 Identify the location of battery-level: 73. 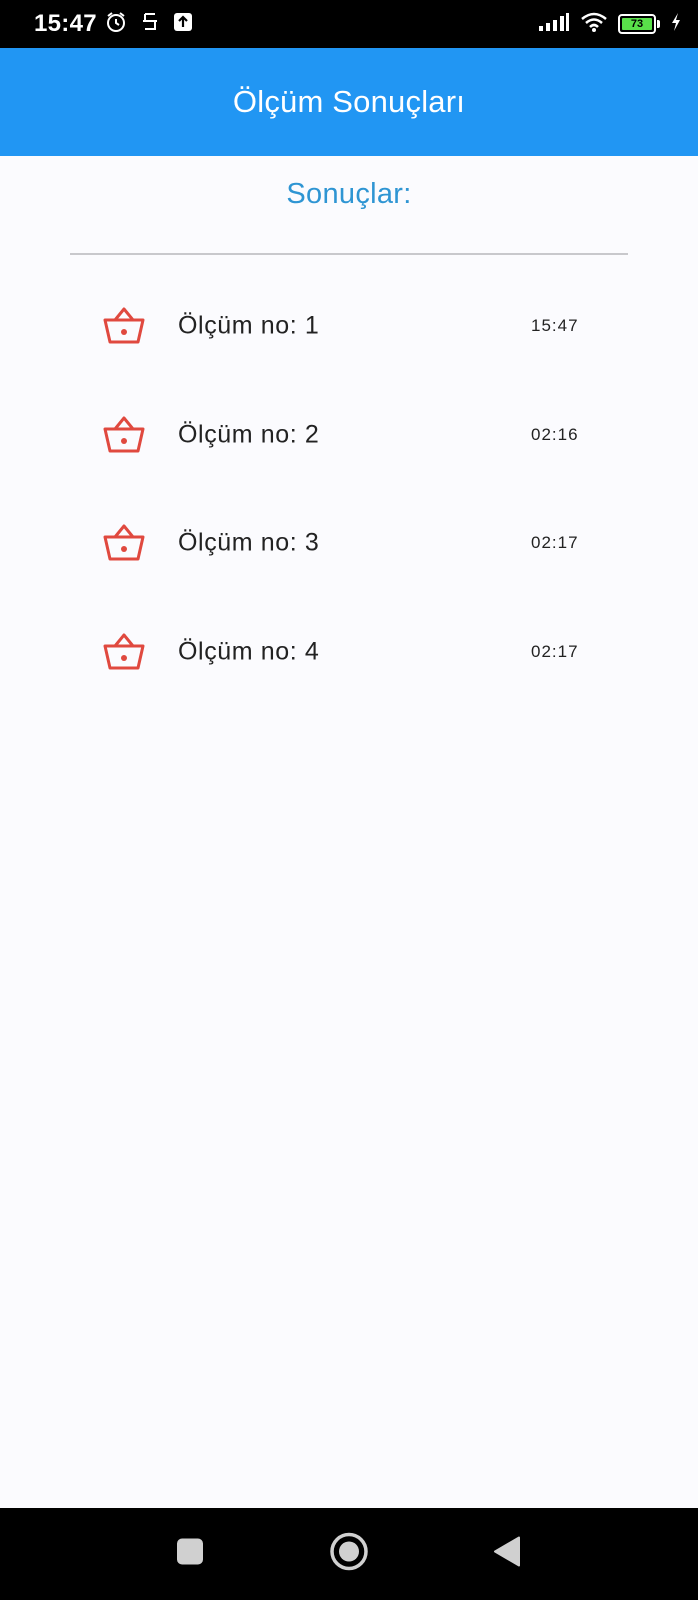
(637, 24).